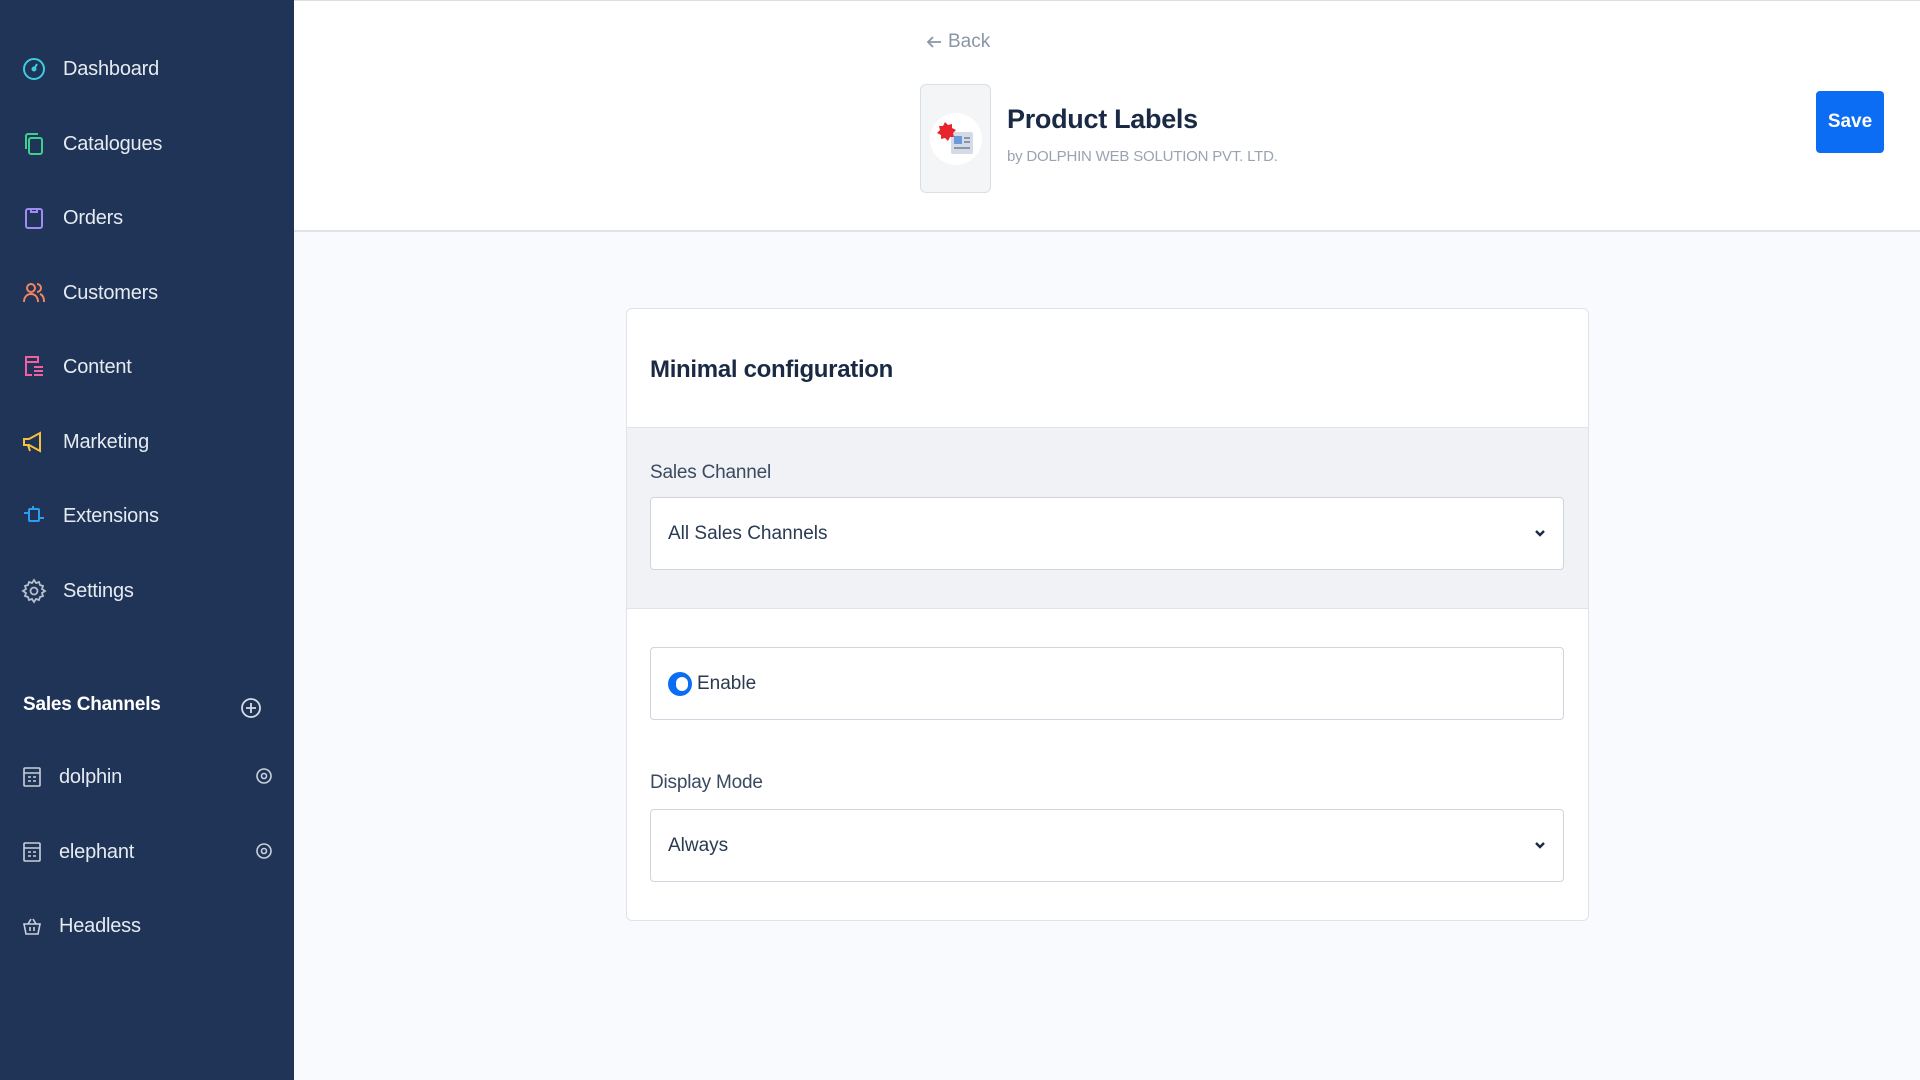 This screenshot has width=1920, height=1080. What do you see at coordinates (680, 683) in the screenshot?
I see `enable-toggle` at bounding box center [680, 683].